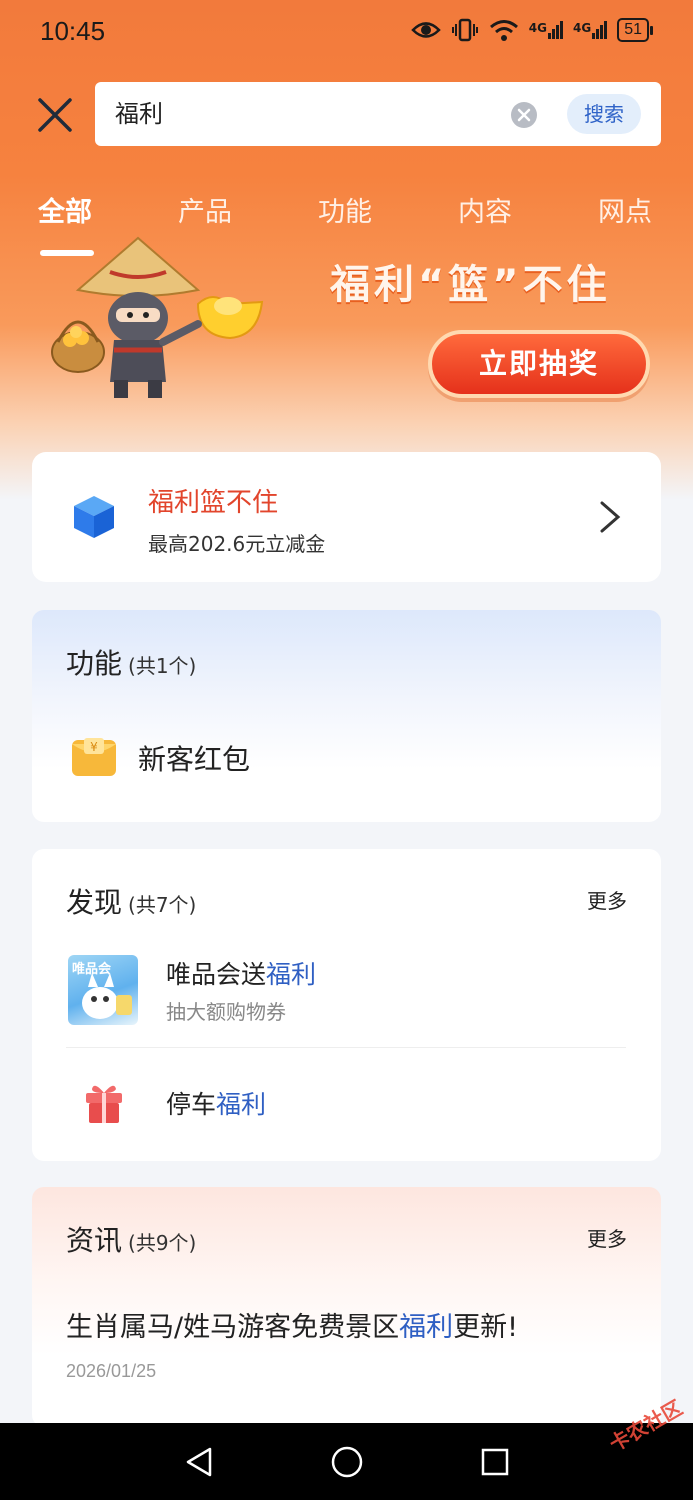 This screenshot has height=1500, width=693. I want to click on promo-title: 福利篮不住, so click(213, 503).